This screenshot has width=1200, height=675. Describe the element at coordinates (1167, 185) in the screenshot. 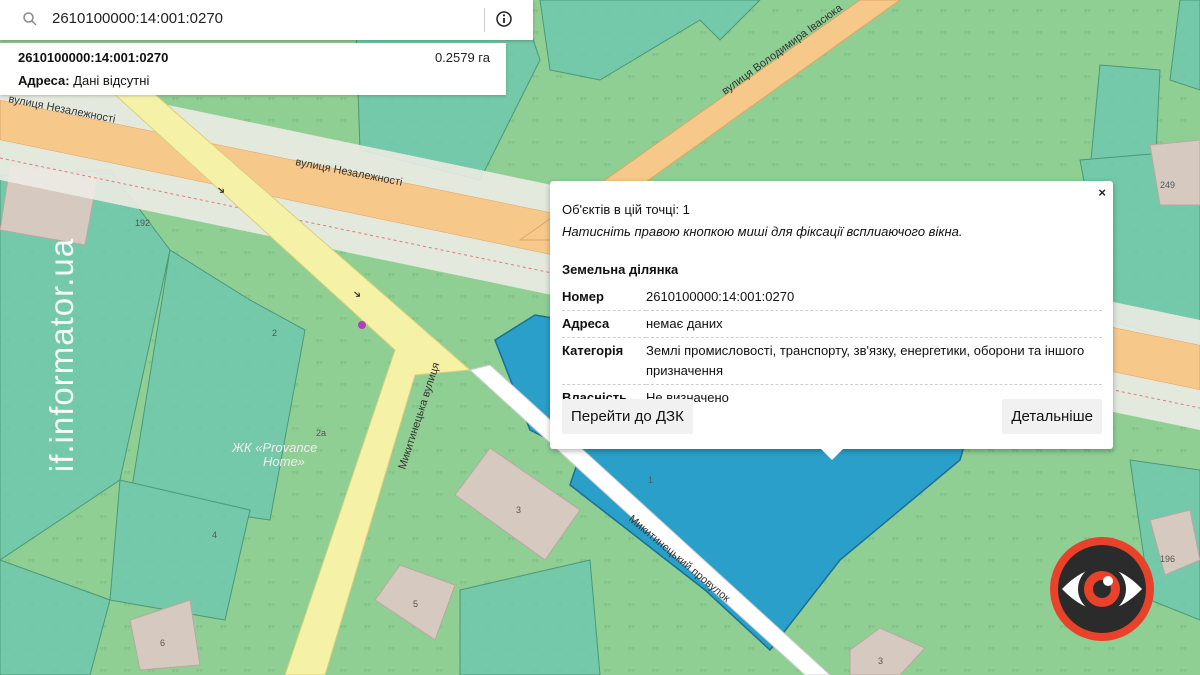

I see `house-number: 249` at that location.